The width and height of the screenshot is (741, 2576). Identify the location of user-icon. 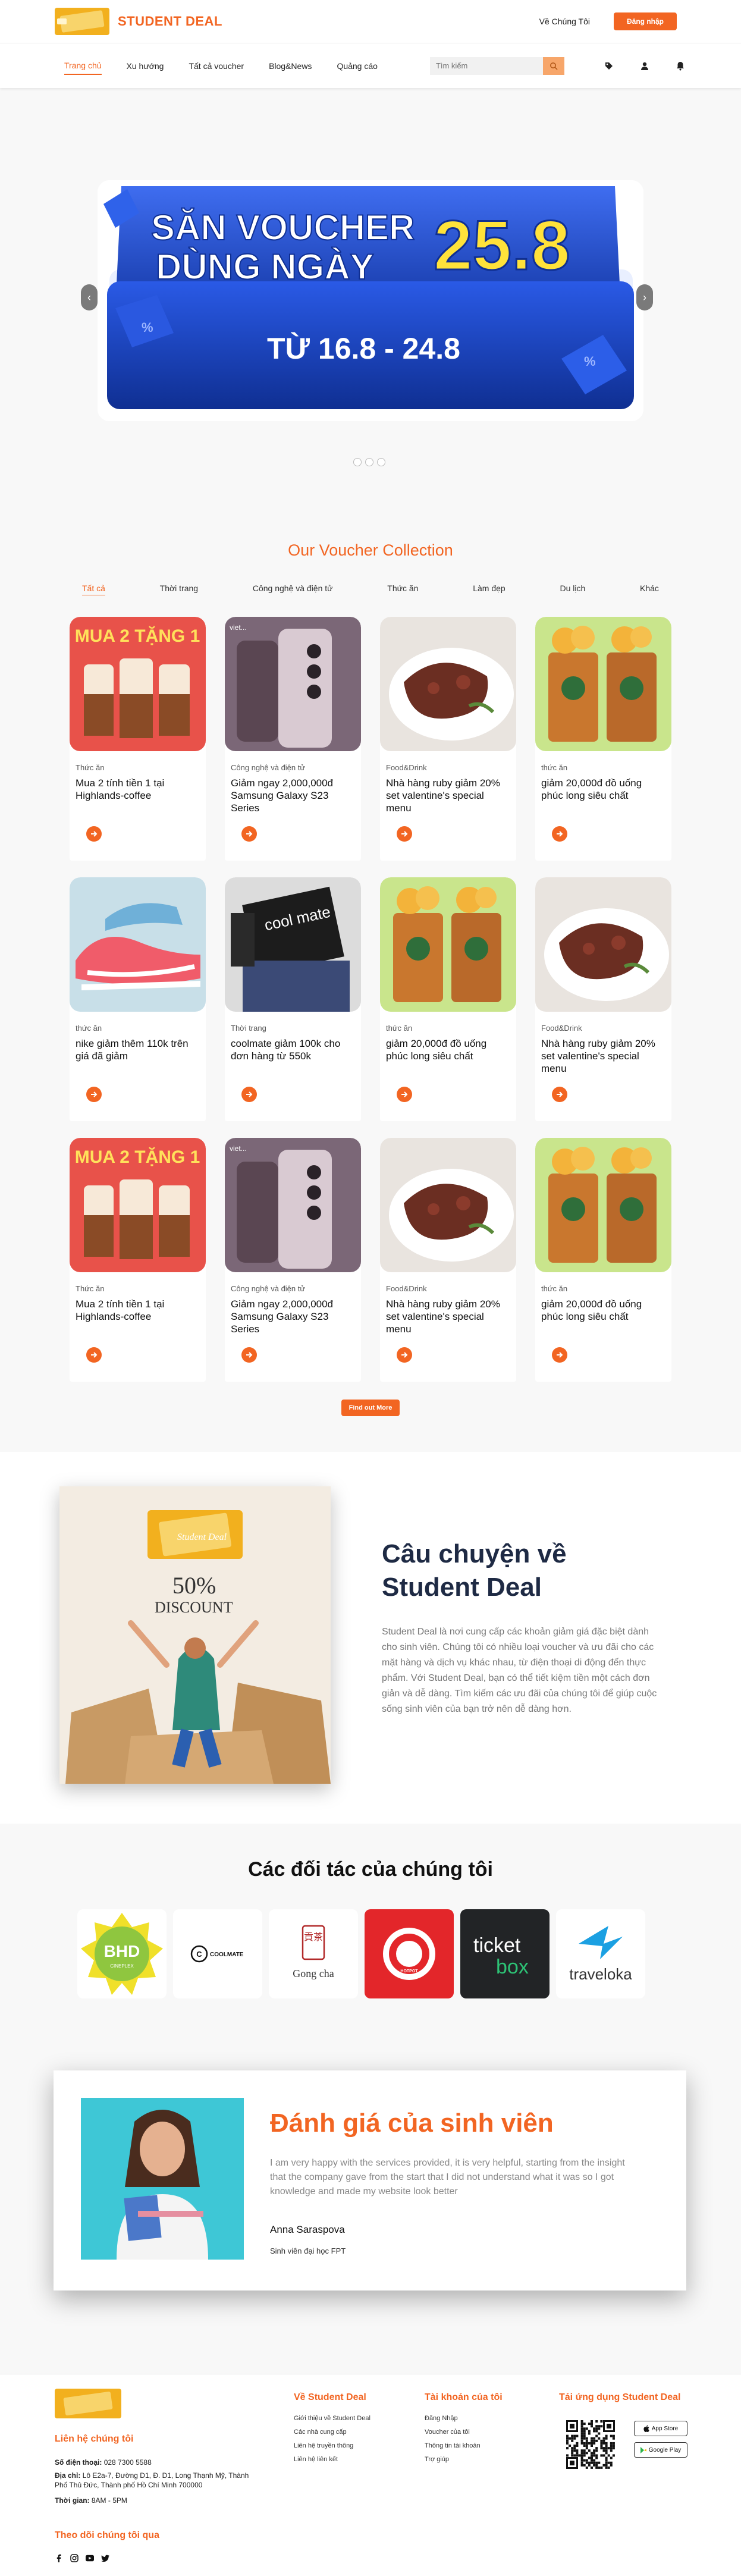
(645, 66).